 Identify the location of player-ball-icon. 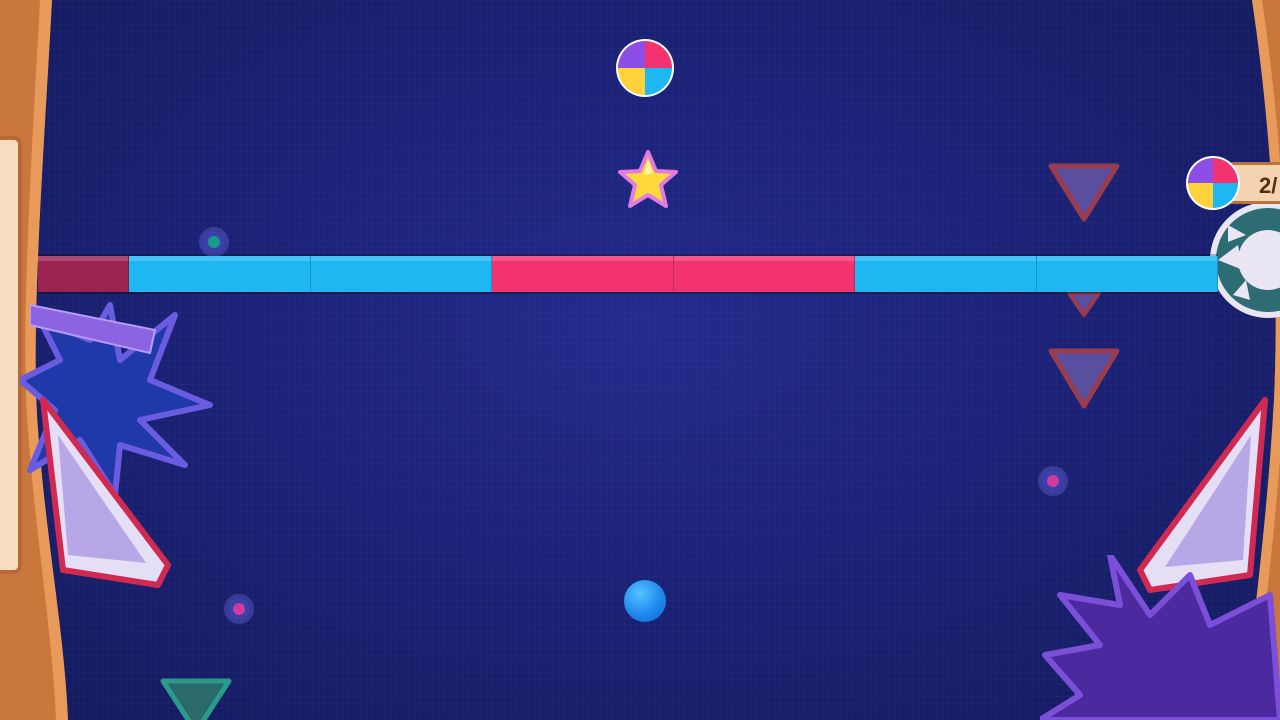
(645, 601).